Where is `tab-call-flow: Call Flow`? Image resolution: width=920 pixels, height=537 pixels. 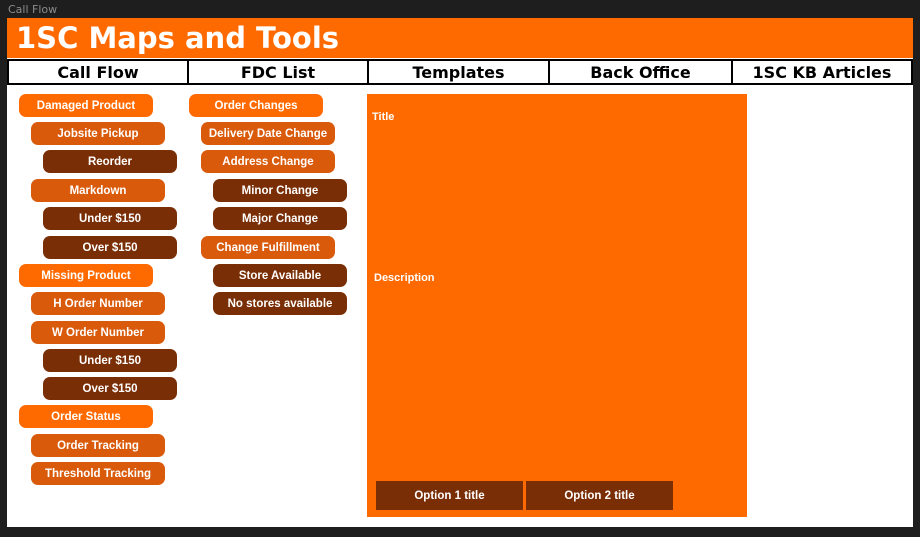
tab-call-flow: Call Flow is located at coordinates (97, 72).